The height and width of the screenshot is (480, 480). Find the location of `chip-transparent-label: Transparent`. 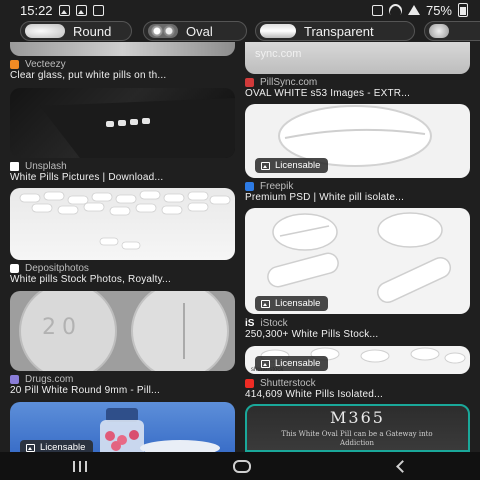

chip-transparent-label: Transparent is located at coordinates (339, 31).